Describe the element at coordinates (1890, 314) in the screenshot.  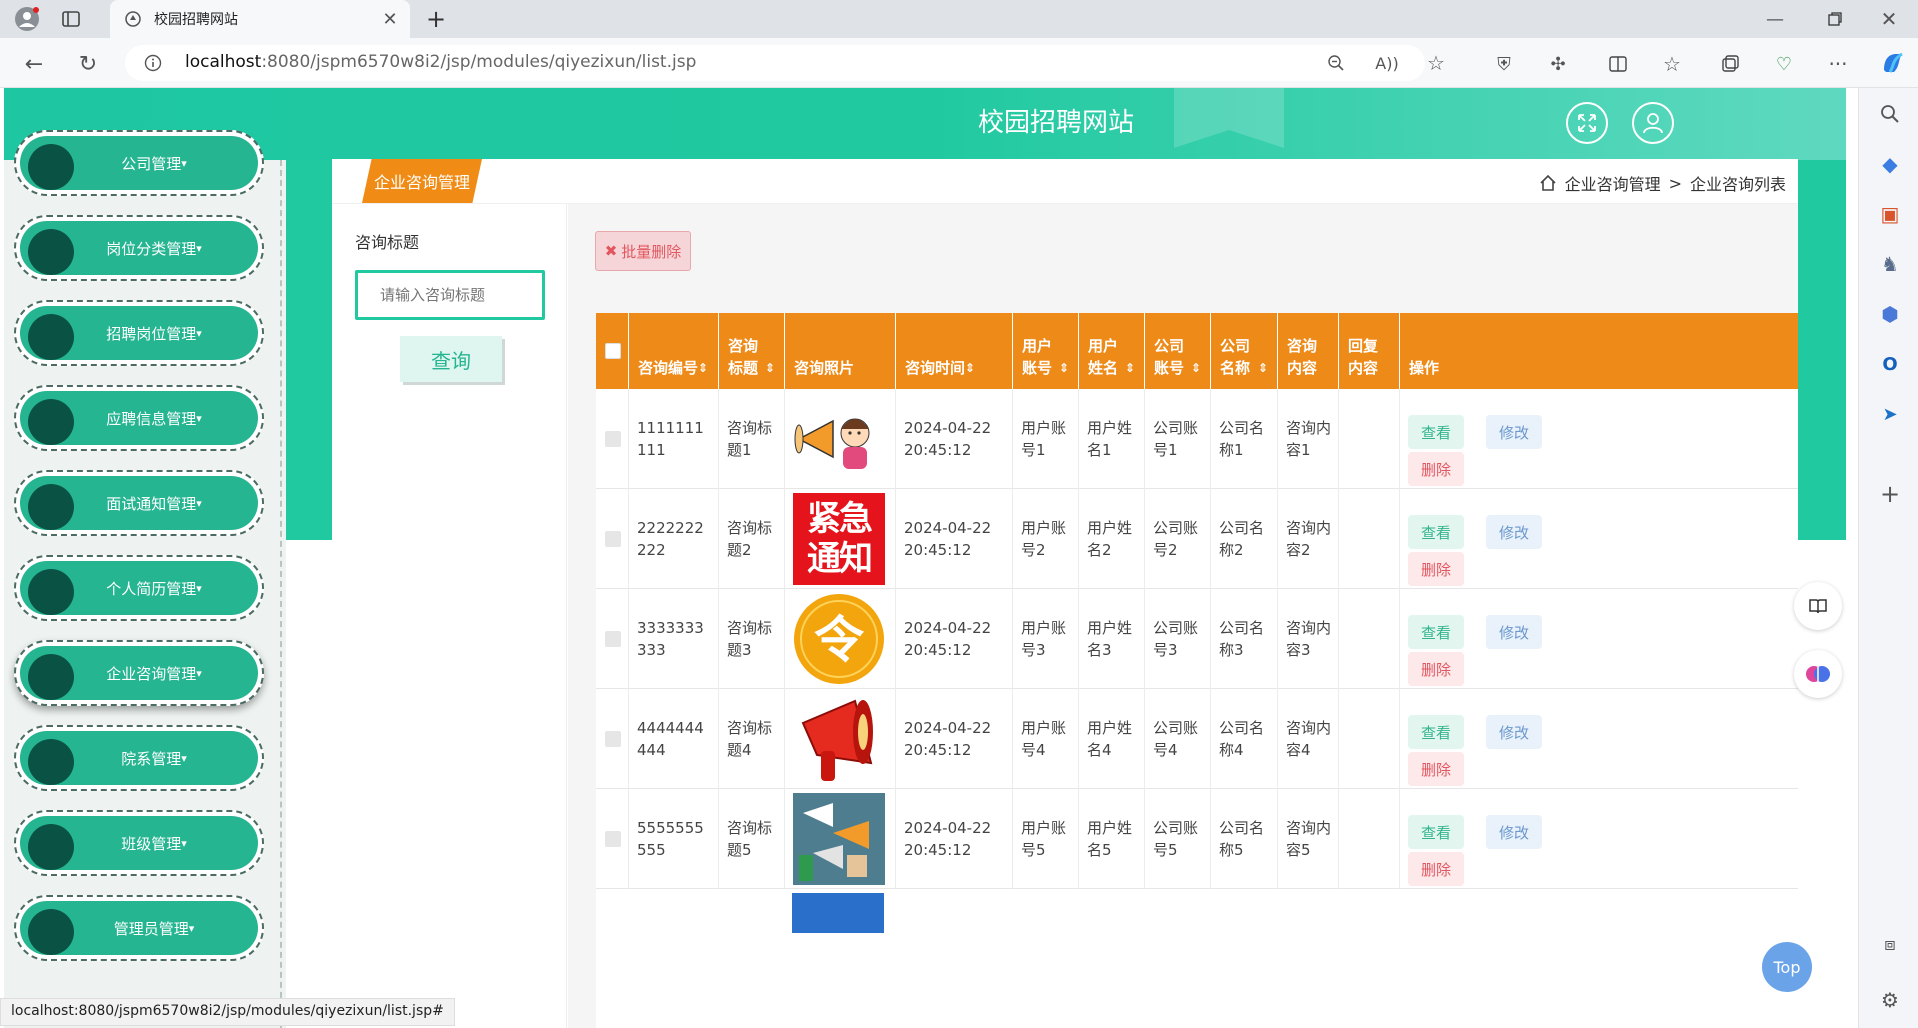
I see `microsoft365-icon: ⬢` at that location.